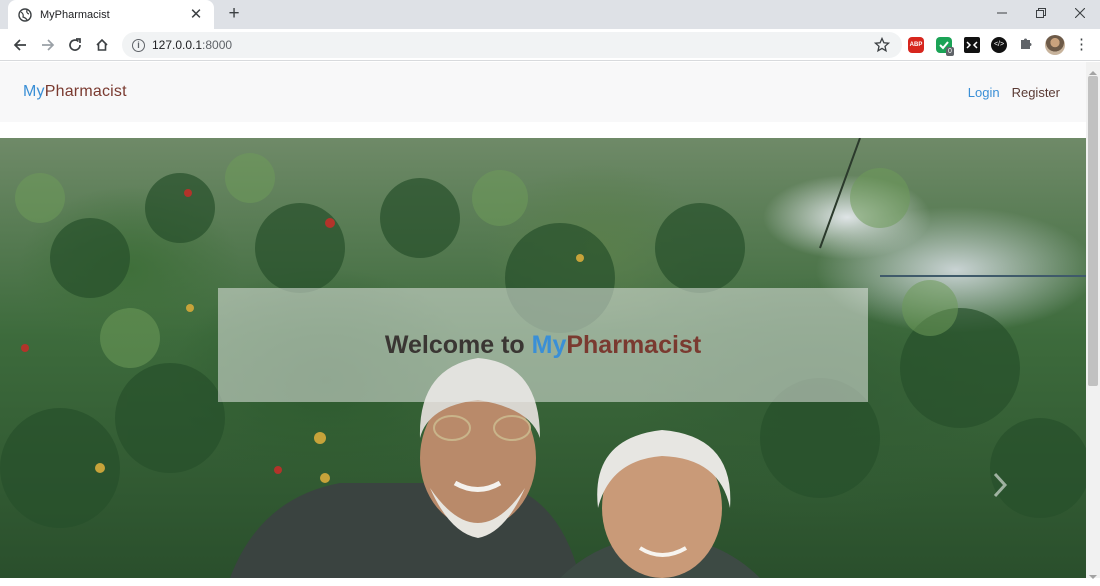 This screenshot has height=586, width=1100. Describe the element at coordinates (882, 44) in the screenshot. I see `star-icon` at that location.